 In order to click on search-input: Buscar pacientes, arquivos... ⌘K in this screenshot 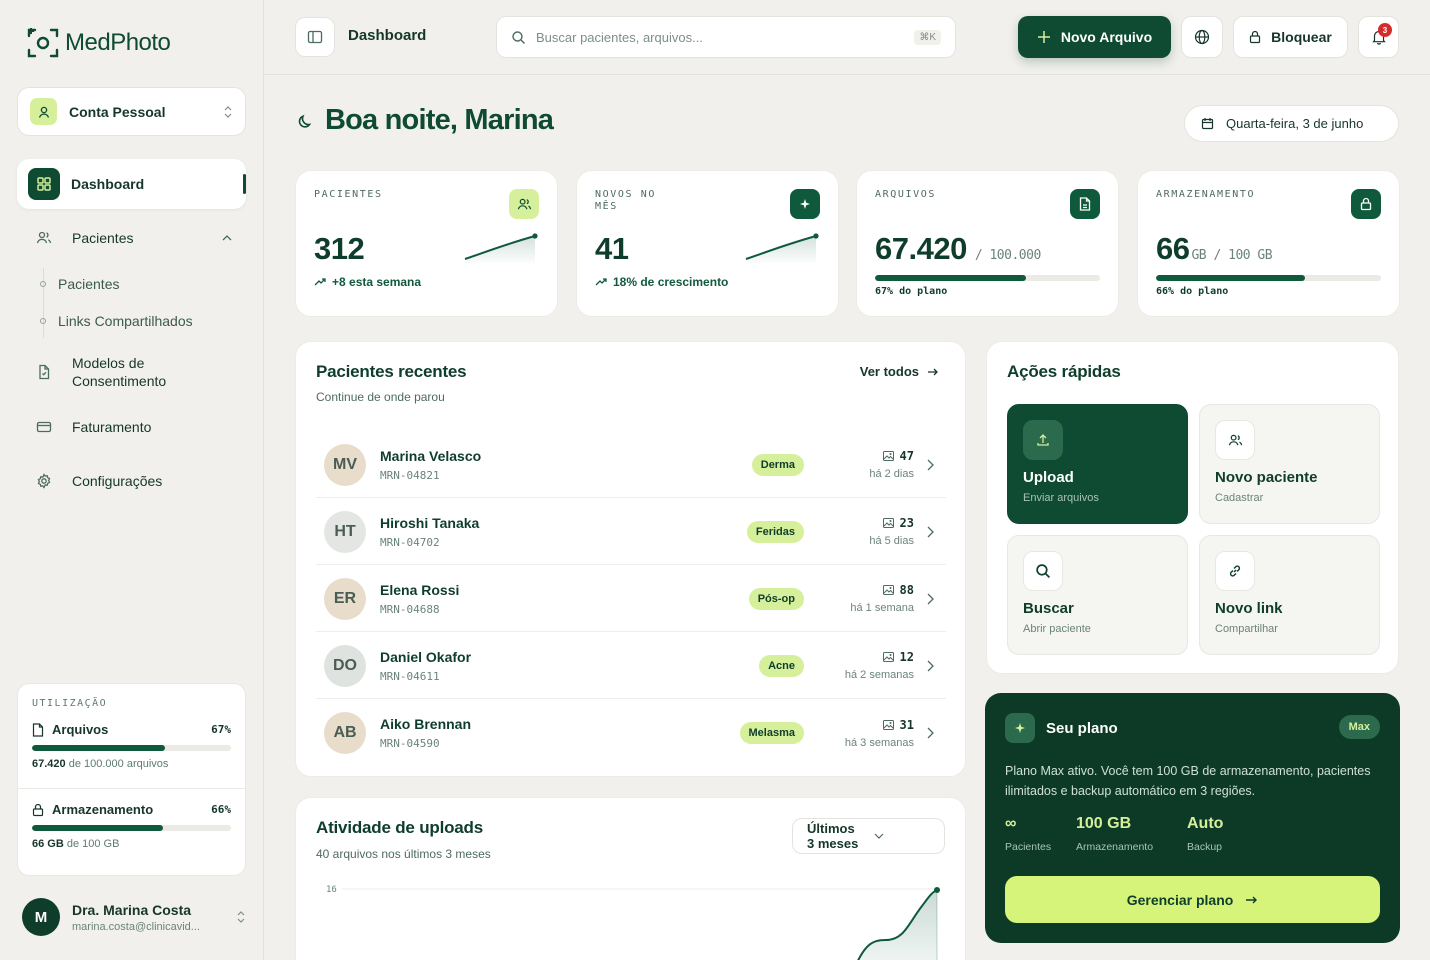, I will do `click(726, 37)`.